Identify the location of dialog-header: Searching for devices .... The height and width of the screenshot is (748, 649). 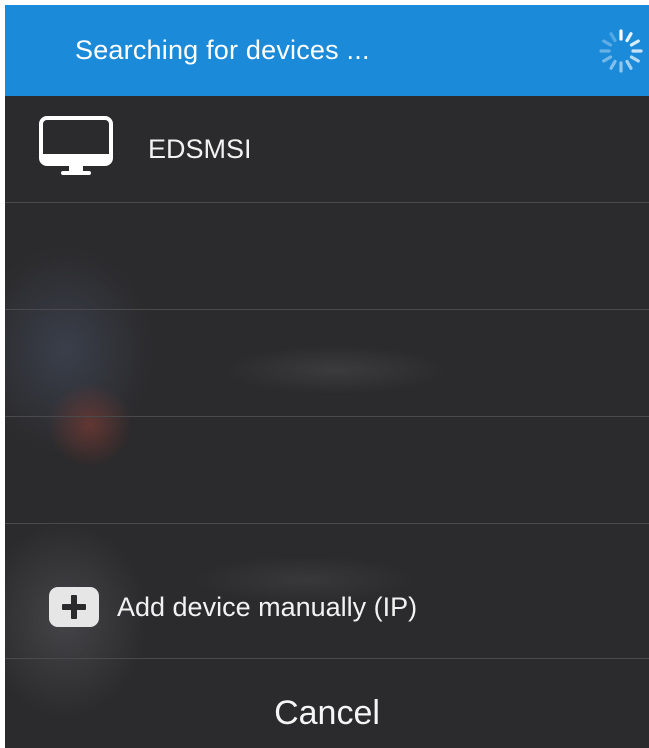
(327, 50).